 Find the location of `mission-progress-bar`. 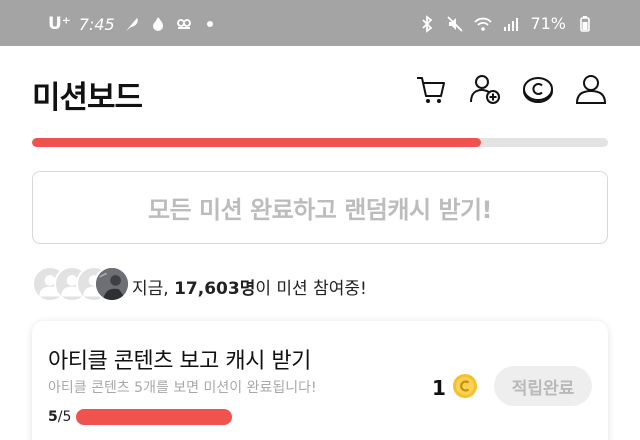

mission-progress-bar is located at coordinates (320, 142).